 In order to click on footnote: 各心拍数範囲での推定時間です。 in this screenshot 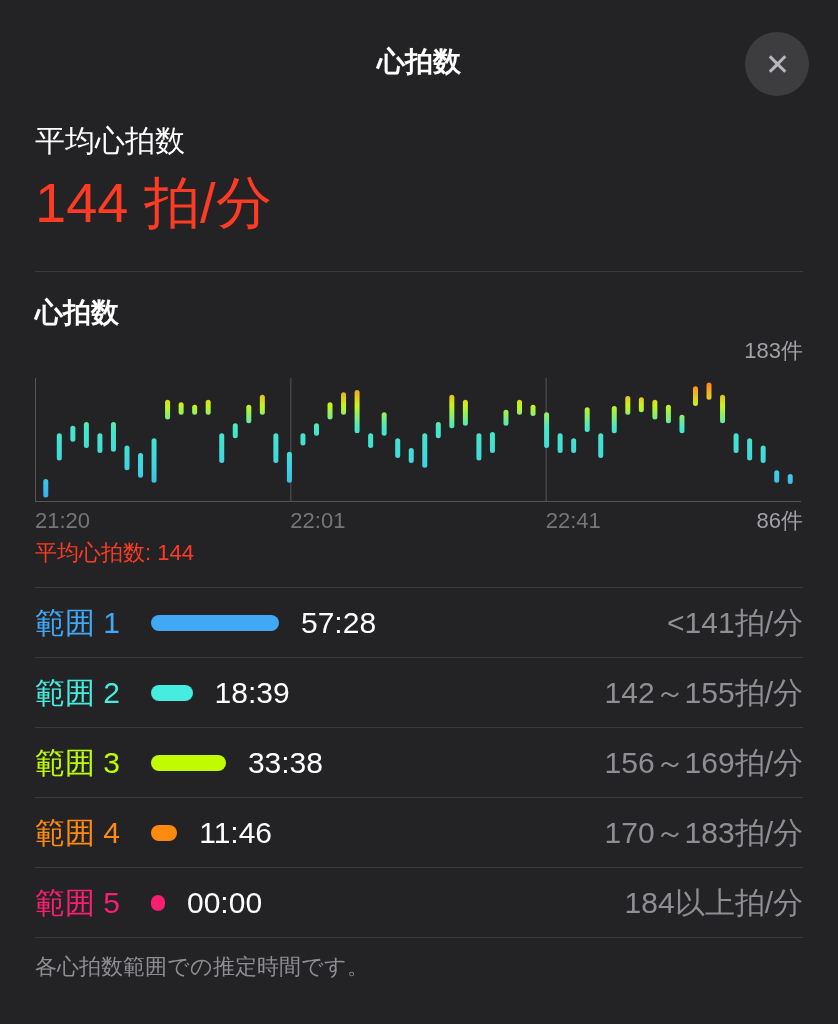, I will do `click(202, 967)`.